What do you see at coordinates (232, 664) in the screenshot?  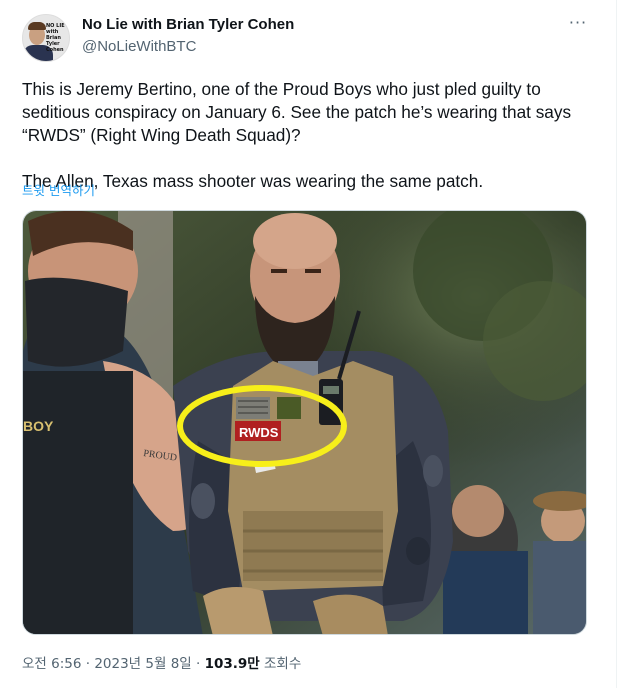 I see `views-count: 103.9만` at bounding box center [232, 664].